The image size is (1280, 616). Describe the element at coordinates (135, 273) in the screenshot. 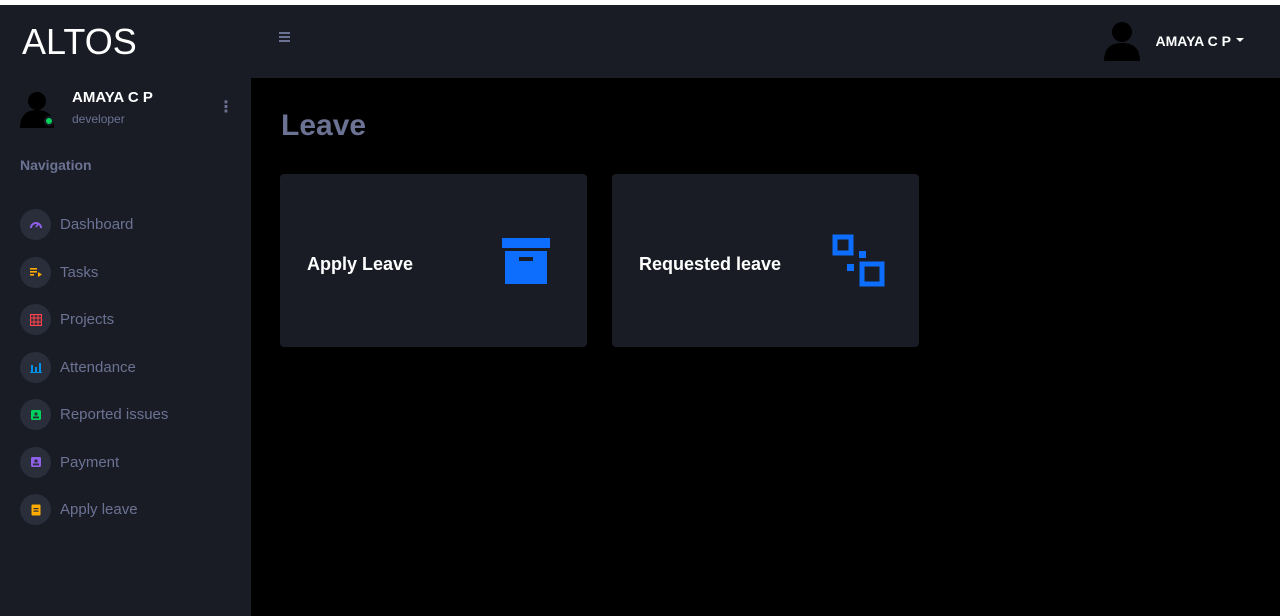

I see `sidebar-item-tasks: Tasks` at that location.